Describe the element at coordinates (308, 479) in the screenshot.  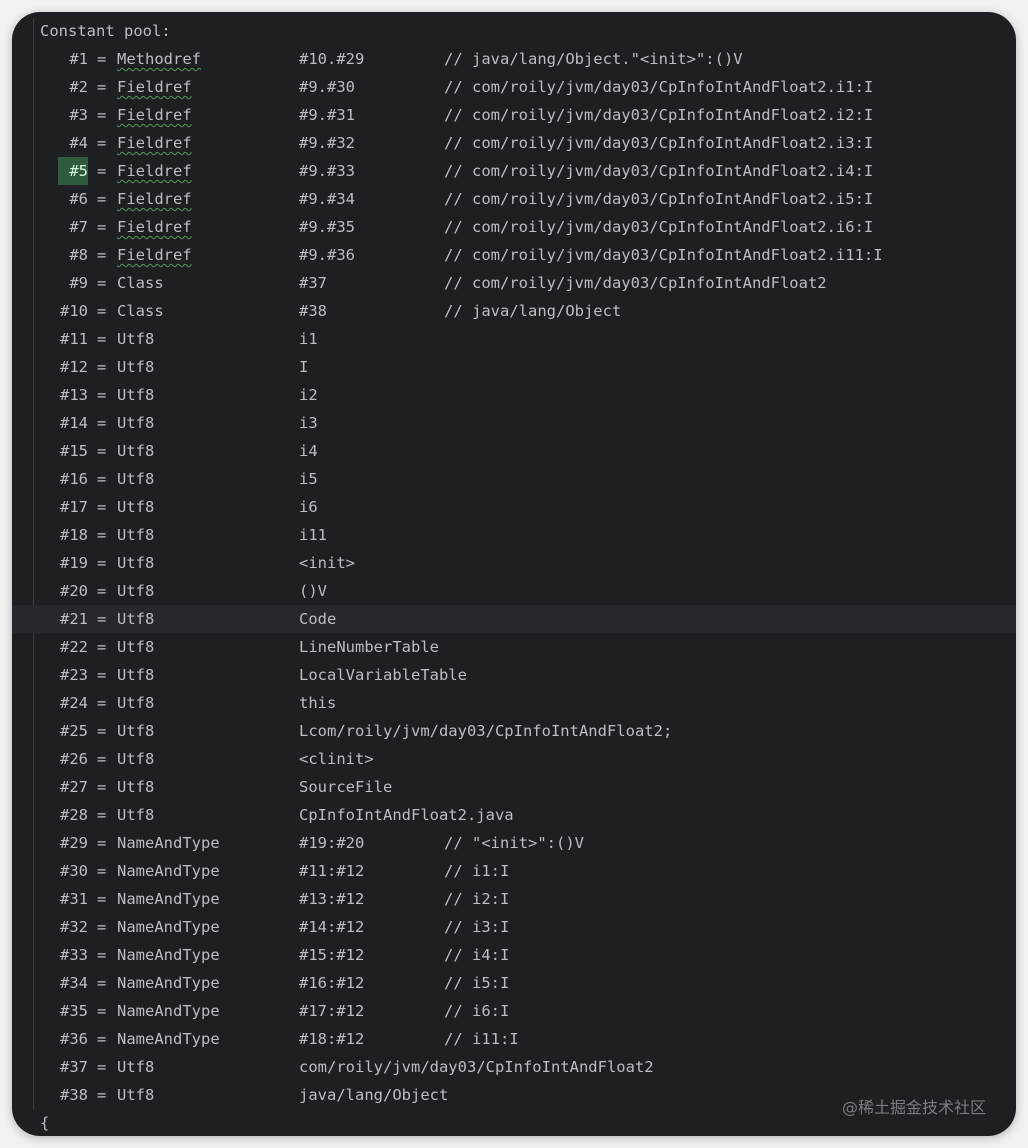
I see `entry-value: i5` at that location.